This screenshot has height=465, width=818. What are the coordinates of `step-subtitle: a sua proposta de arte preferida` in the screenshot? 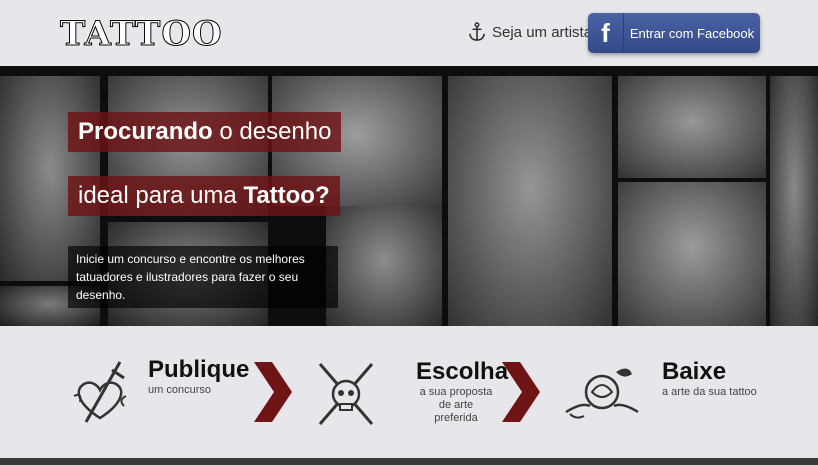 It's located at (456, 405).